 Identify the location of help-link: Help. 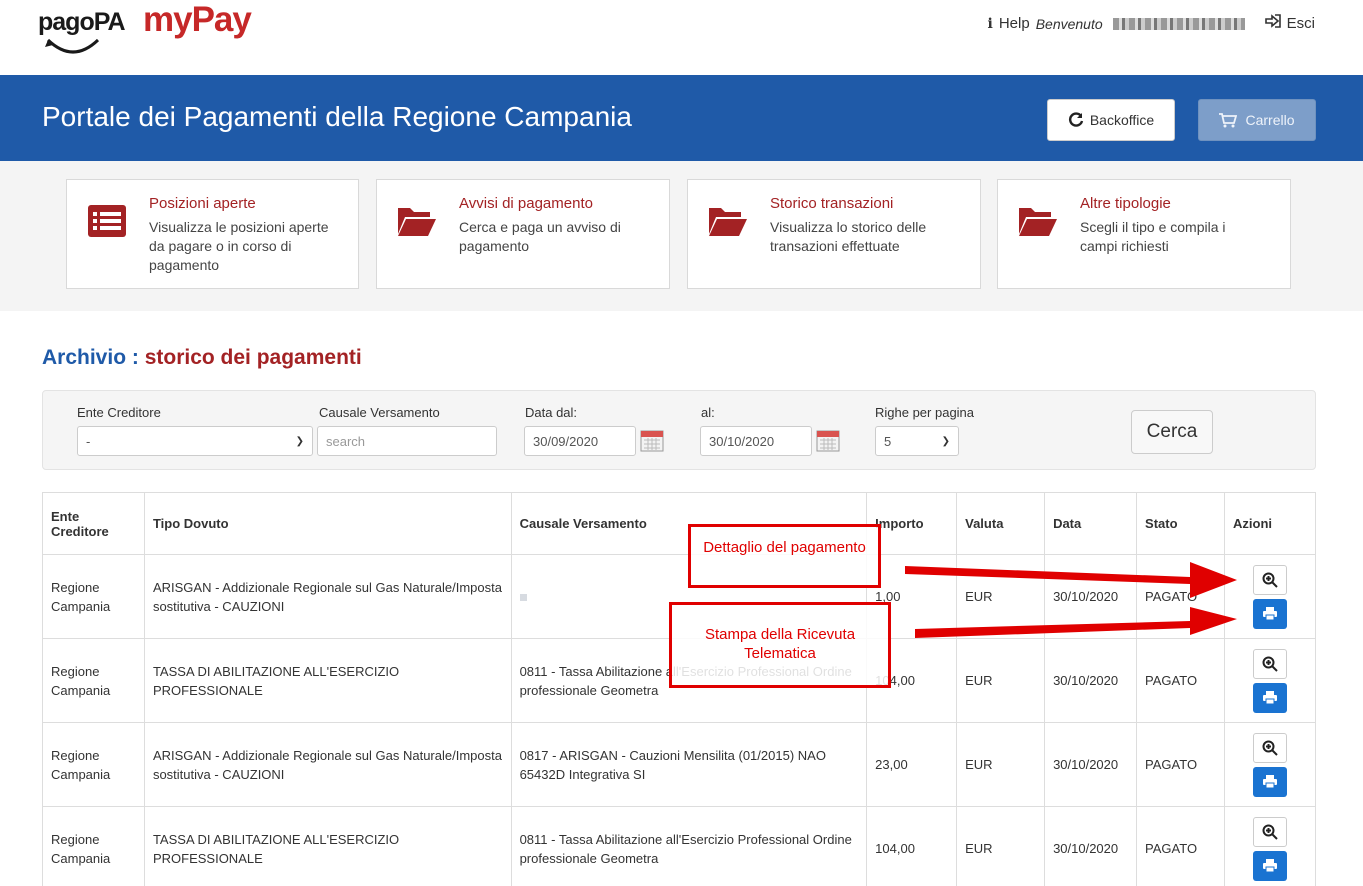
(1014, 23).